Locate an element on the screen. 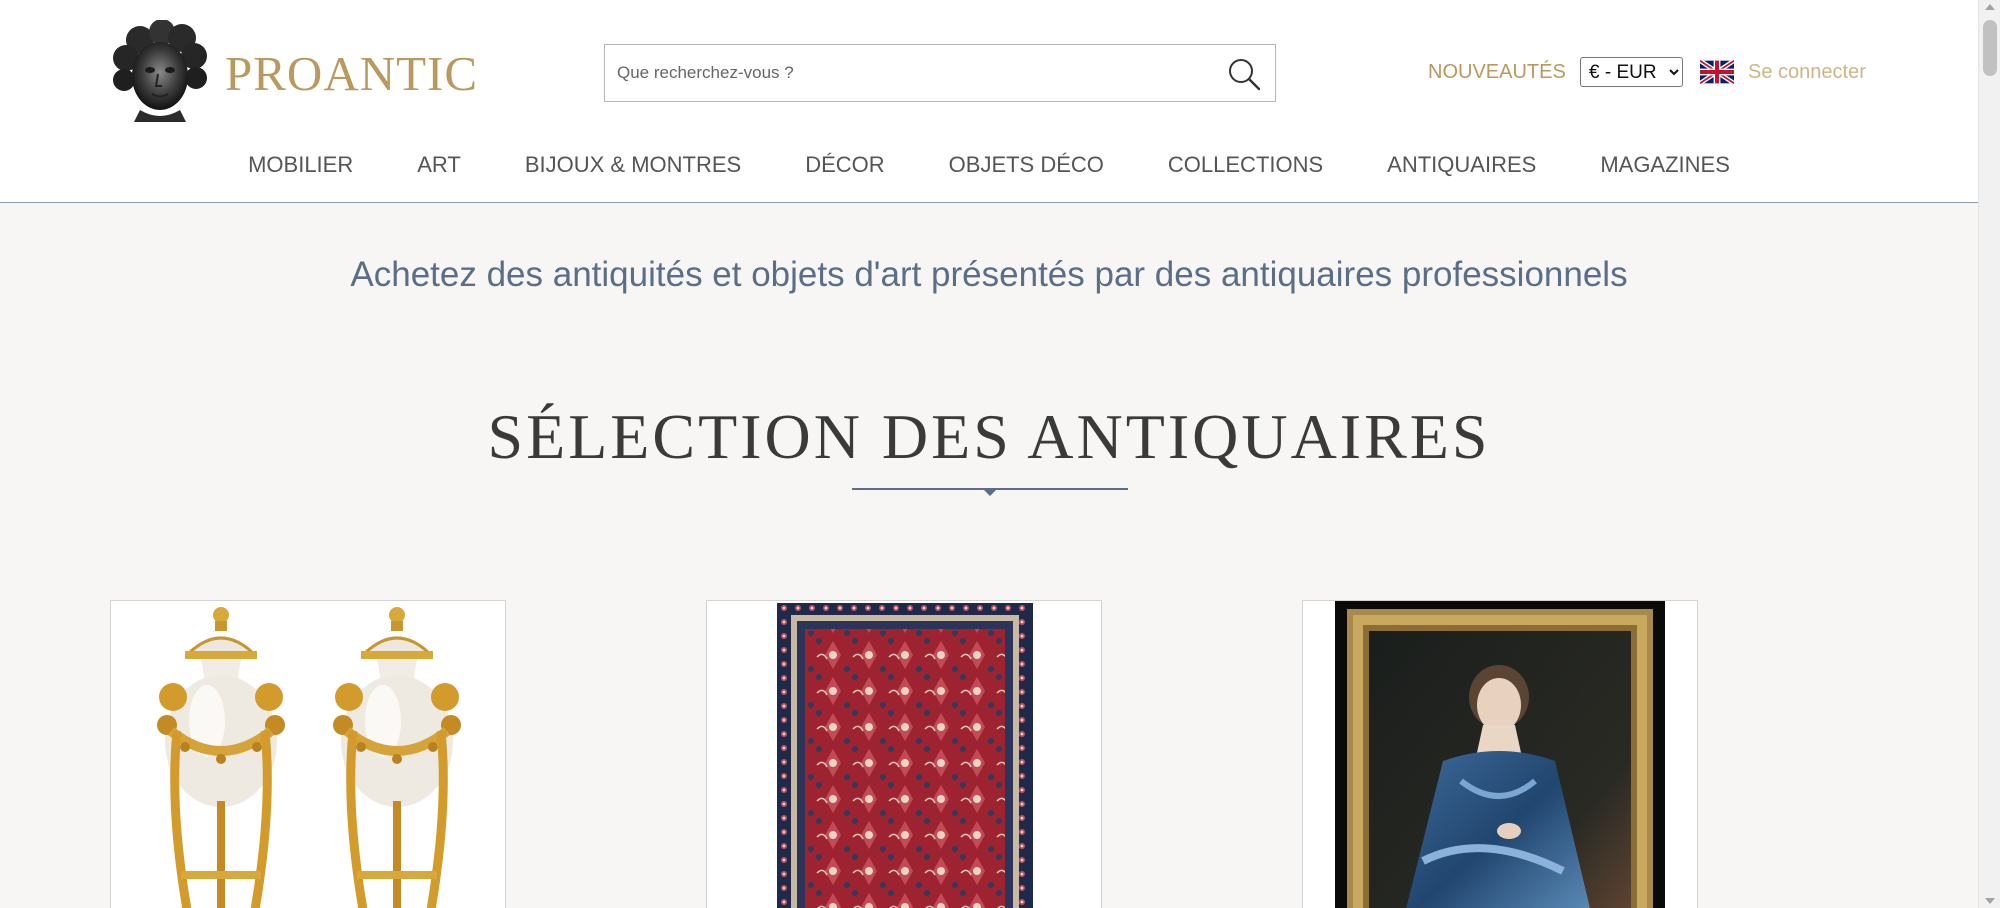 The height and width of the screenshot is (908, 2000). section-title: SÉLECTION DES ANTIQUAIRES is located at coordinates (989, 436).